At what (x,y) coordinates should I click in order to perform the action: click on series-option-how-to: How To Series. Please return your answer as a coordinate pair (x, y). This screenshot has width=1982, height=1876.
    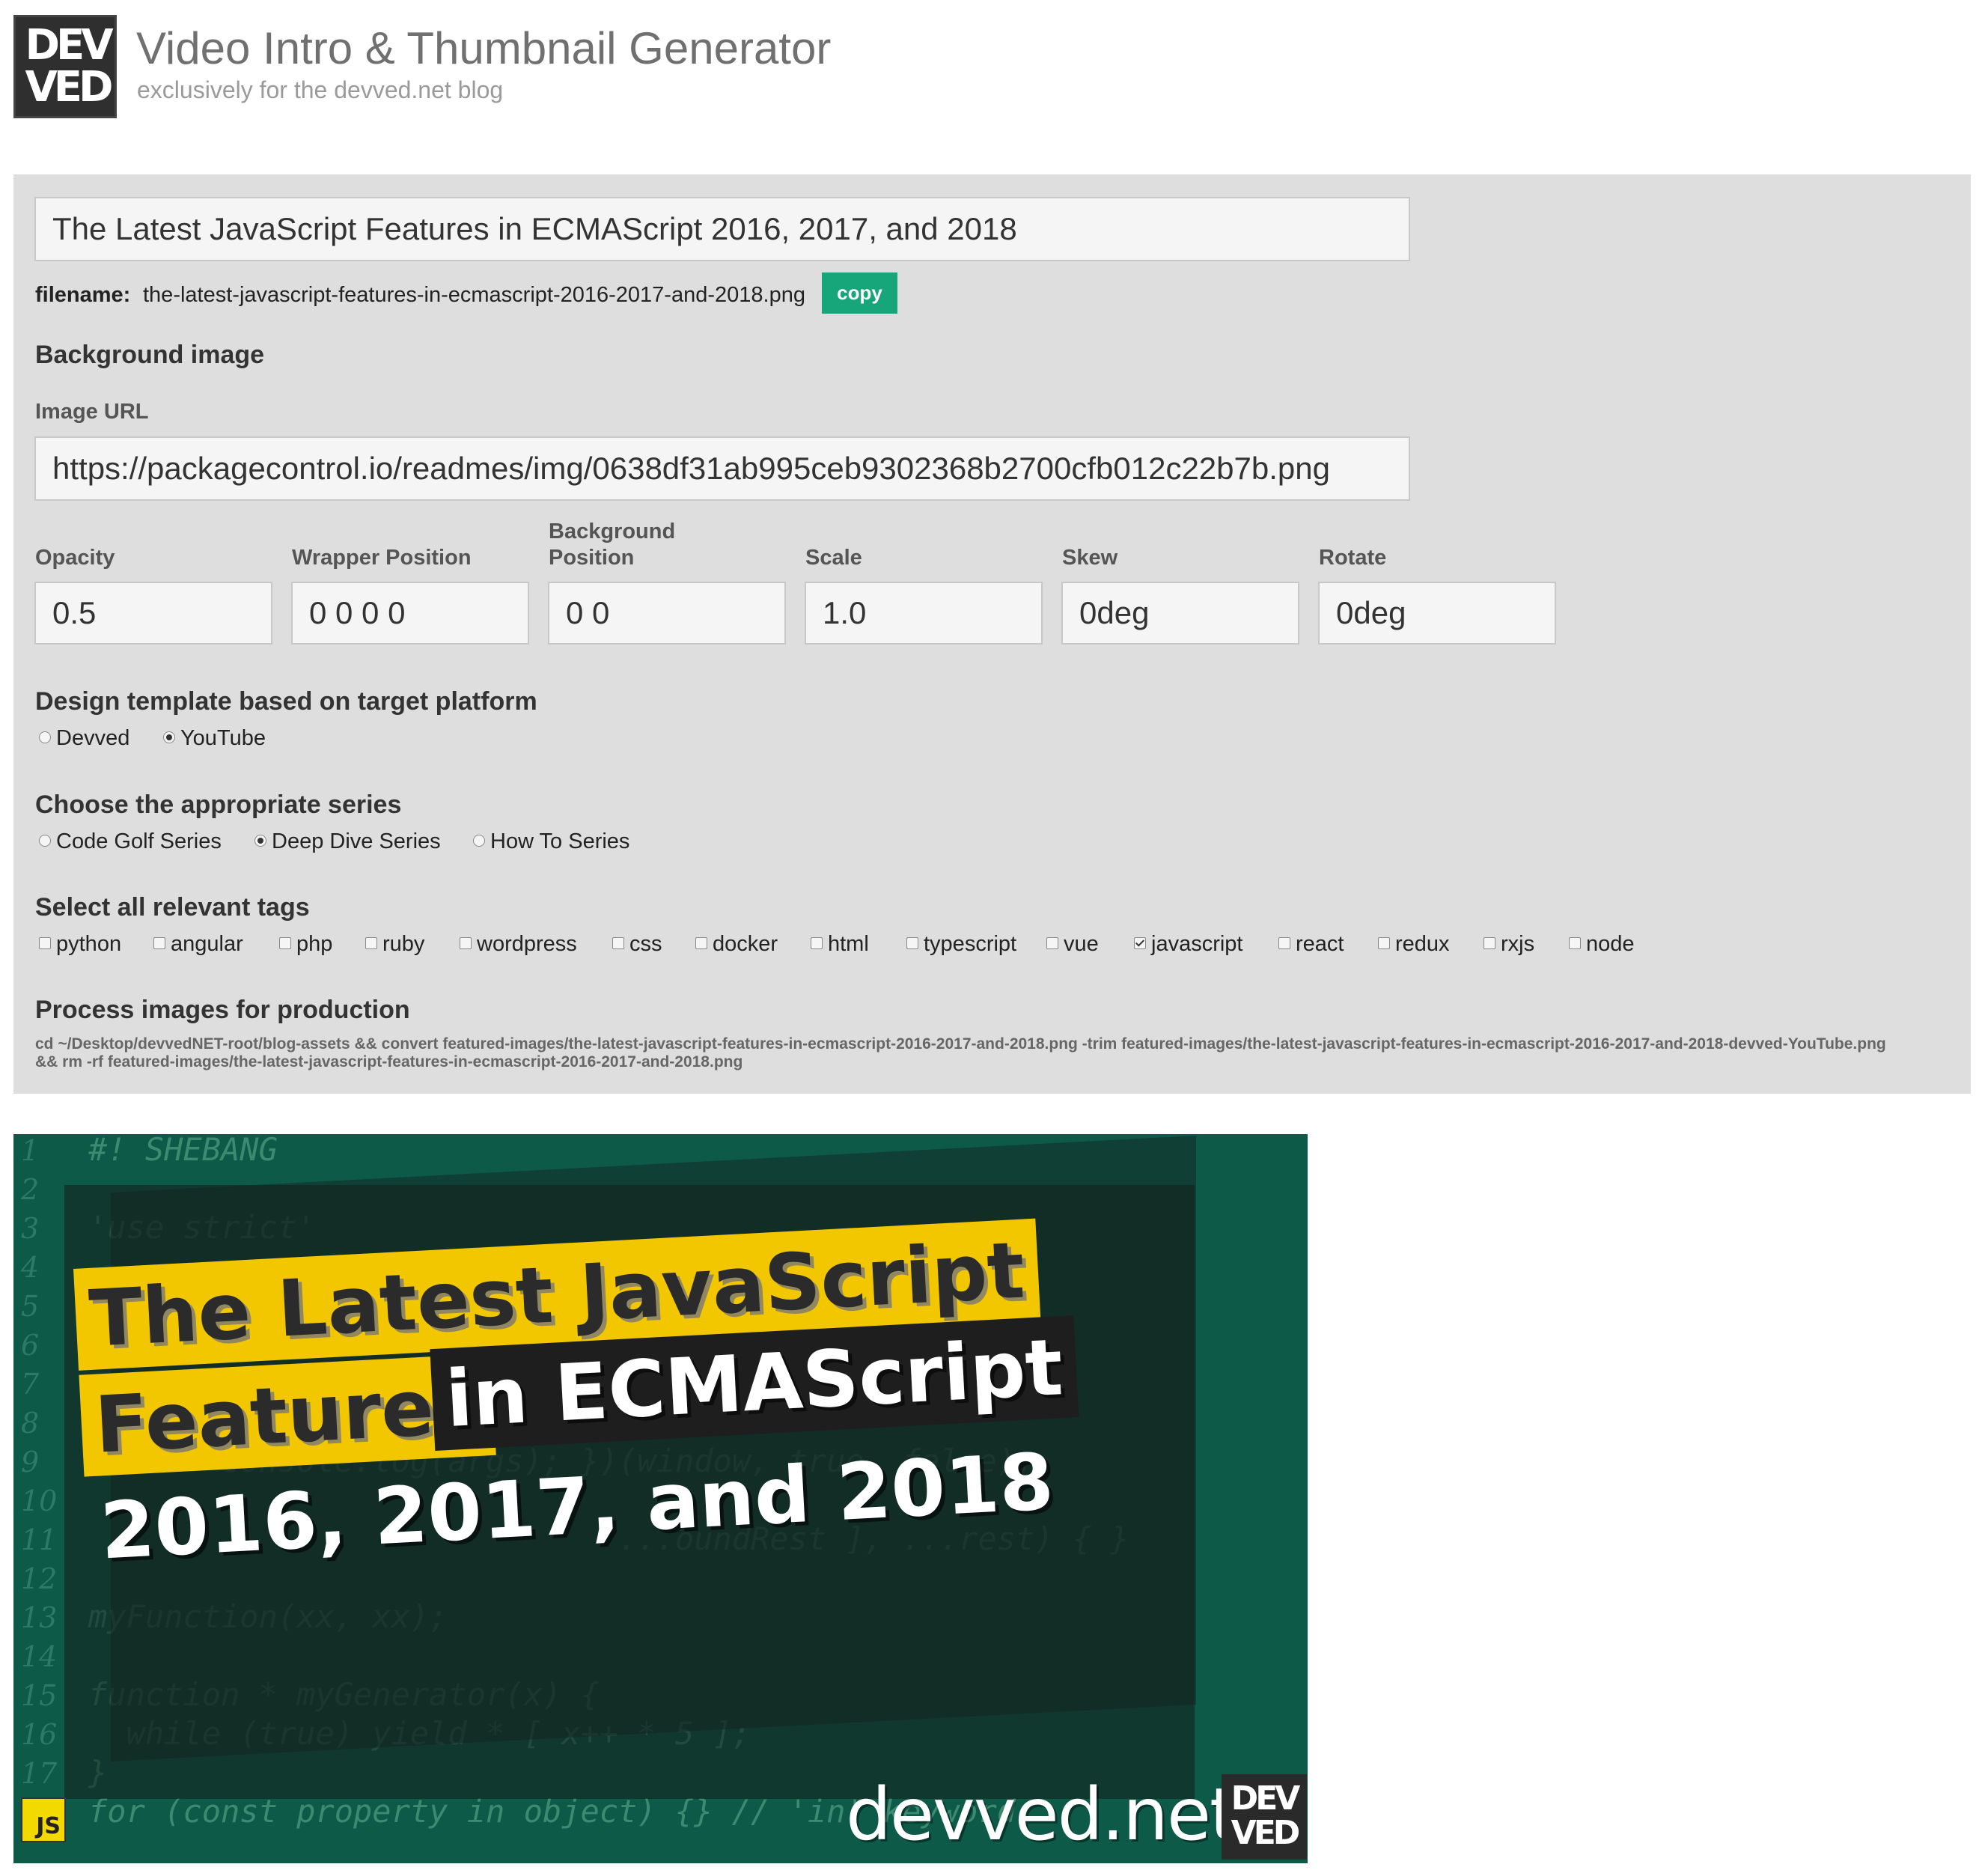
    Looking at the image, I should click on (551, 841).